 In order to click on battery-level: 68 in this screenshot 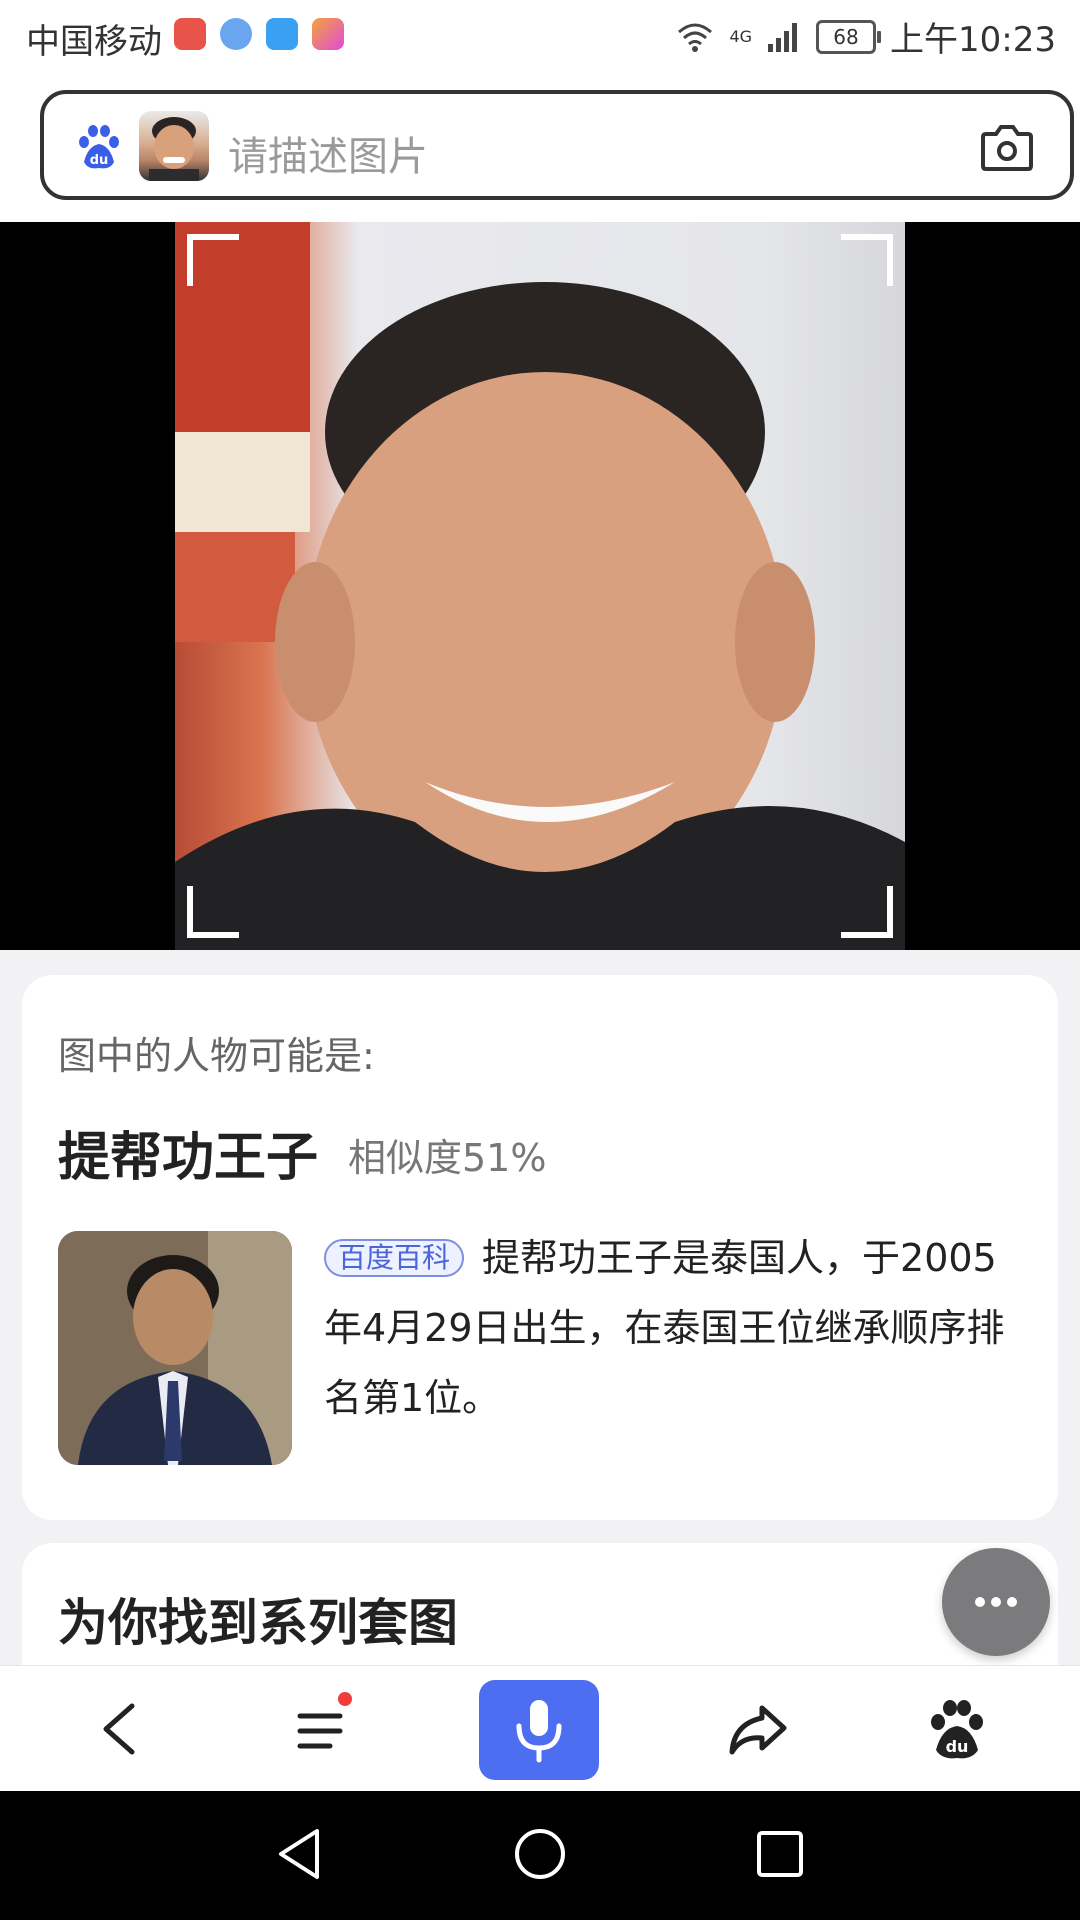, I will do `click(846, 36)`.